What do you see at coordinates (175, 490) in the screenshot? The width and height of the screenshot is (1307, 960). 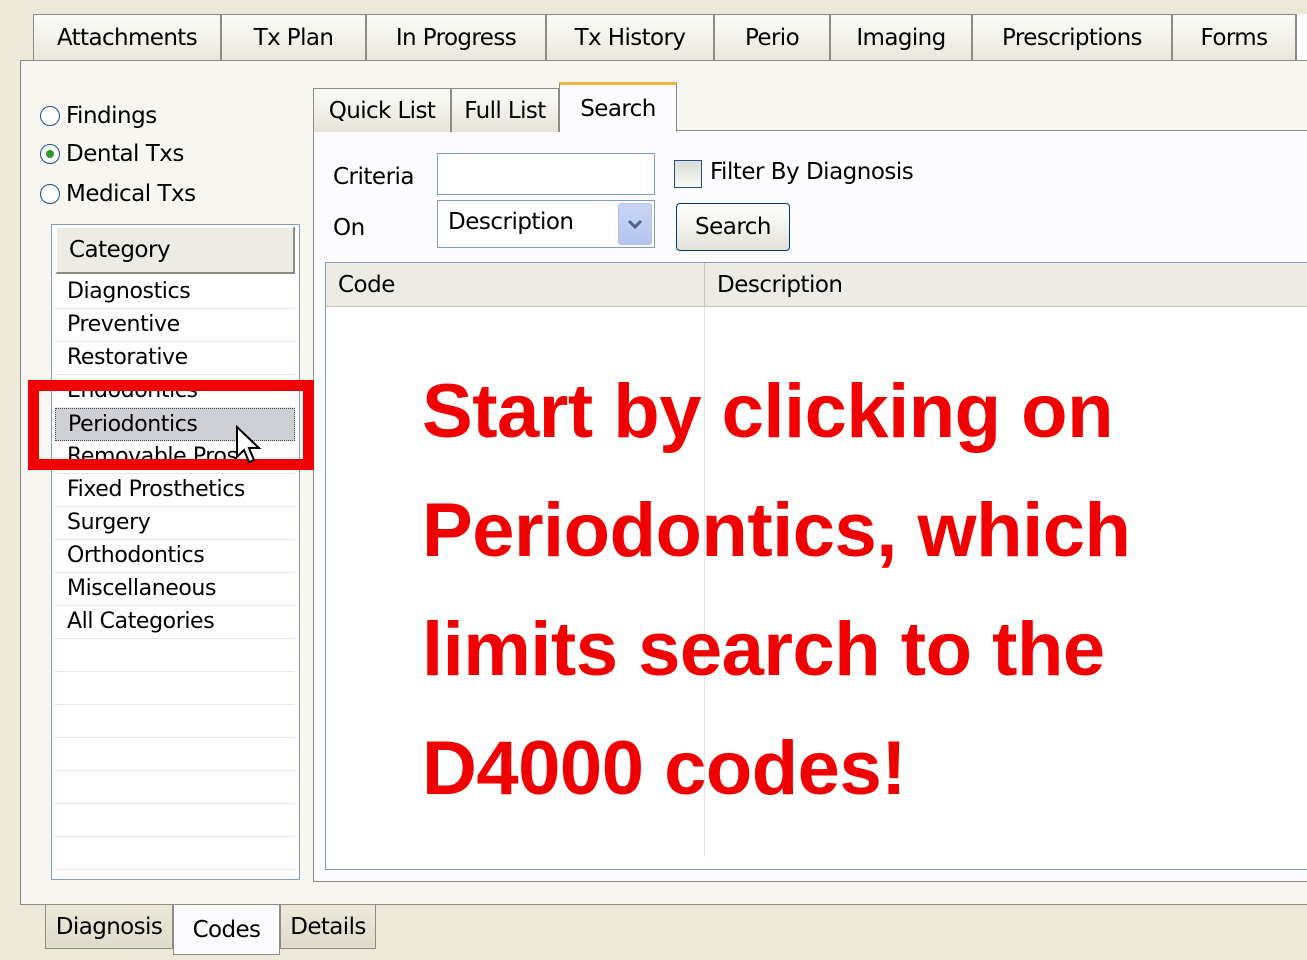 I see `category-item-fixed-prosthetics: Fixed Prosthetics` at bounding box center [175, 490].